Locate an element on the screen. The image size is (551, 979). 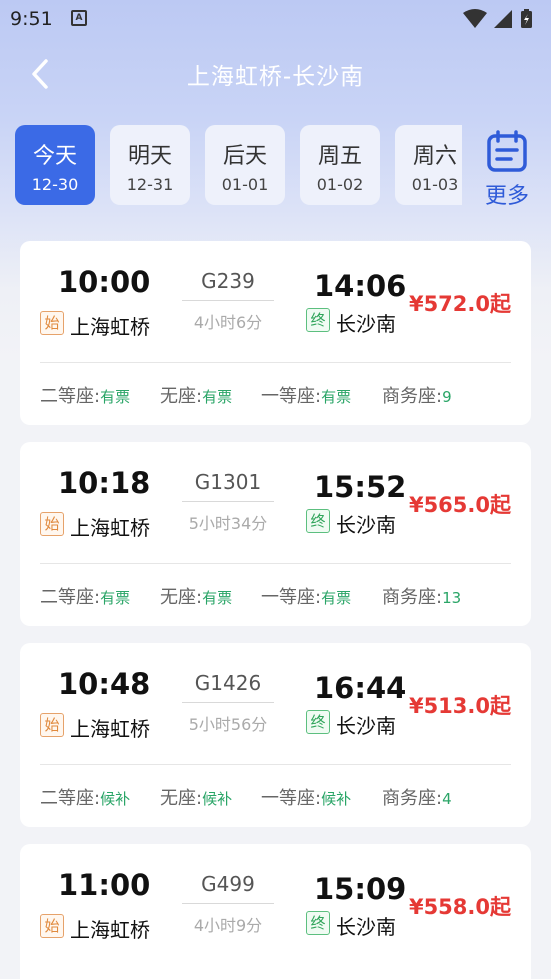
date-tab-today: 今天 12-30 is located at coordinates (55, 165).